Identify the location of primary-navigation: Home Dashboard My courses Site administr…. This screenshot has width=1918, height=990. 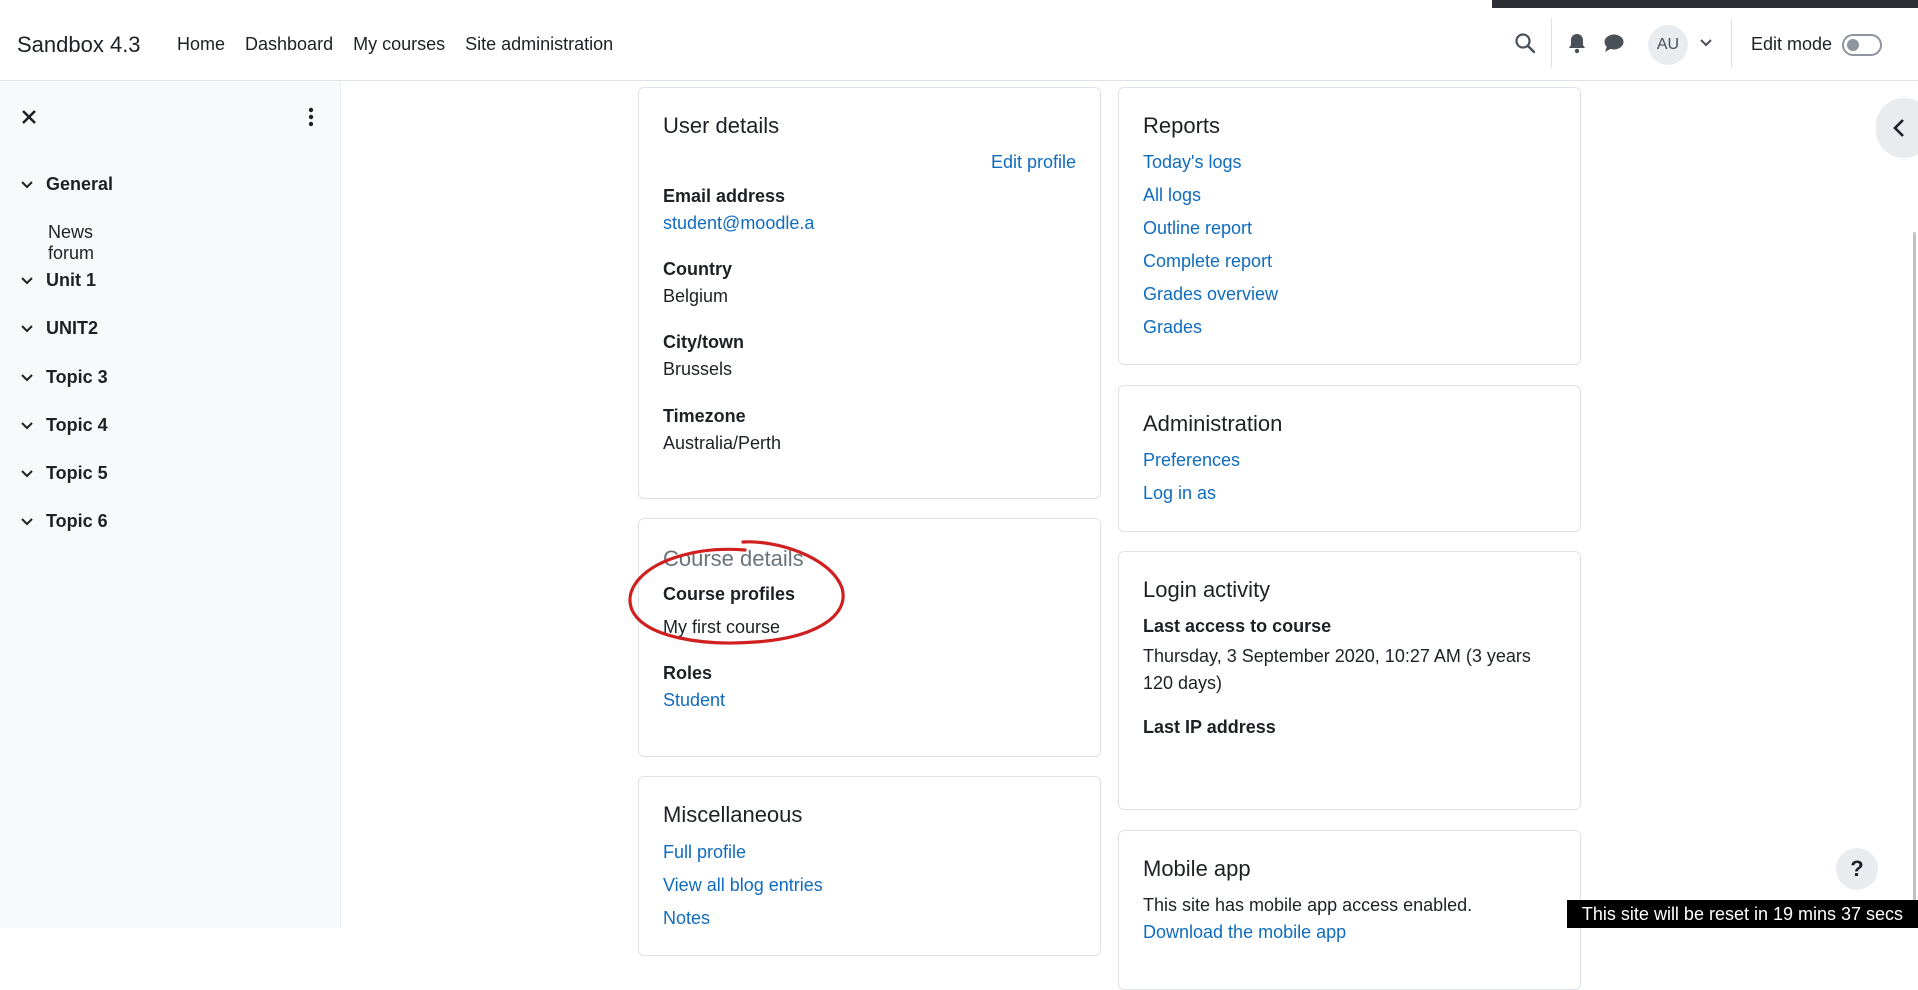
(405, 44).